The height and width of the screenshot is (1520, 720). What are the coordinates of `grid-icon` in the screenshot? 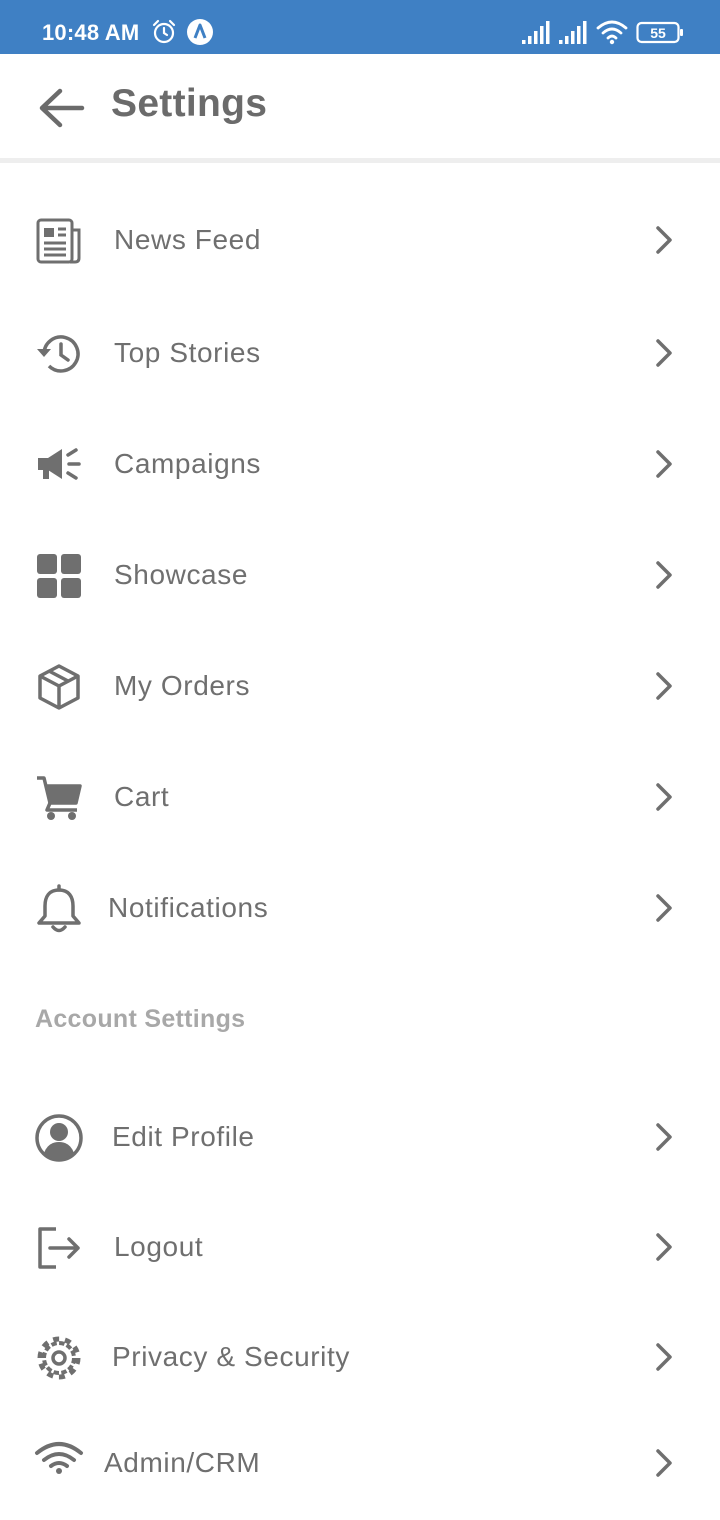 It's located at (59, 576).